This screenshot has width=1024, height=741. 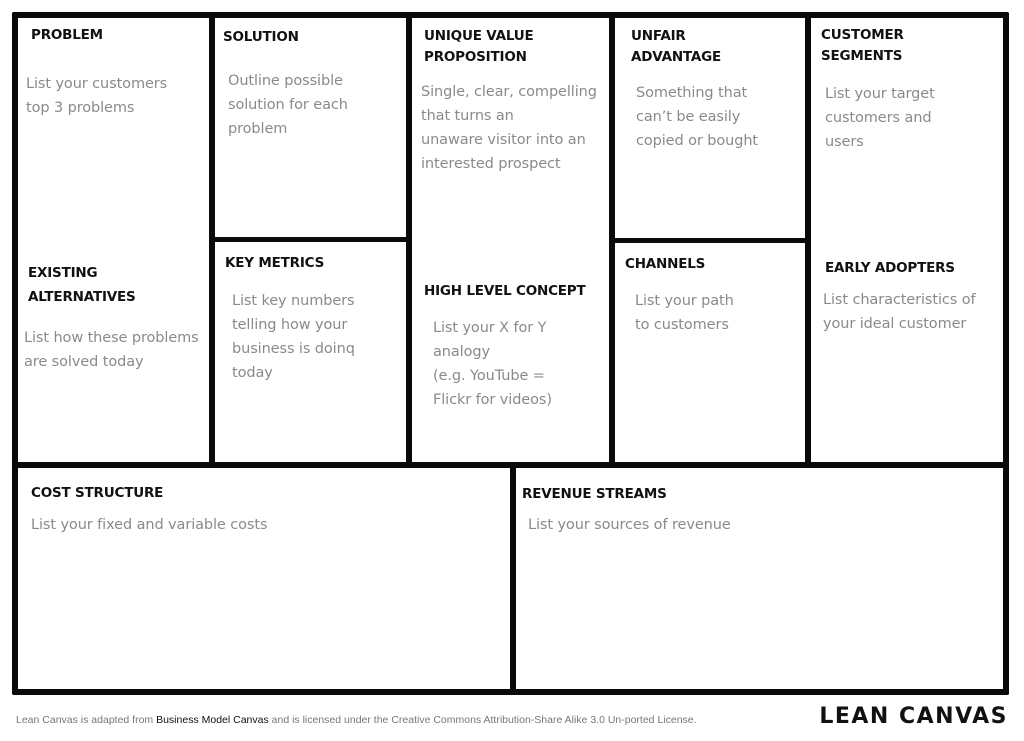 I want to click on channels-description: List your path to customers, so click(x=684, y=313).